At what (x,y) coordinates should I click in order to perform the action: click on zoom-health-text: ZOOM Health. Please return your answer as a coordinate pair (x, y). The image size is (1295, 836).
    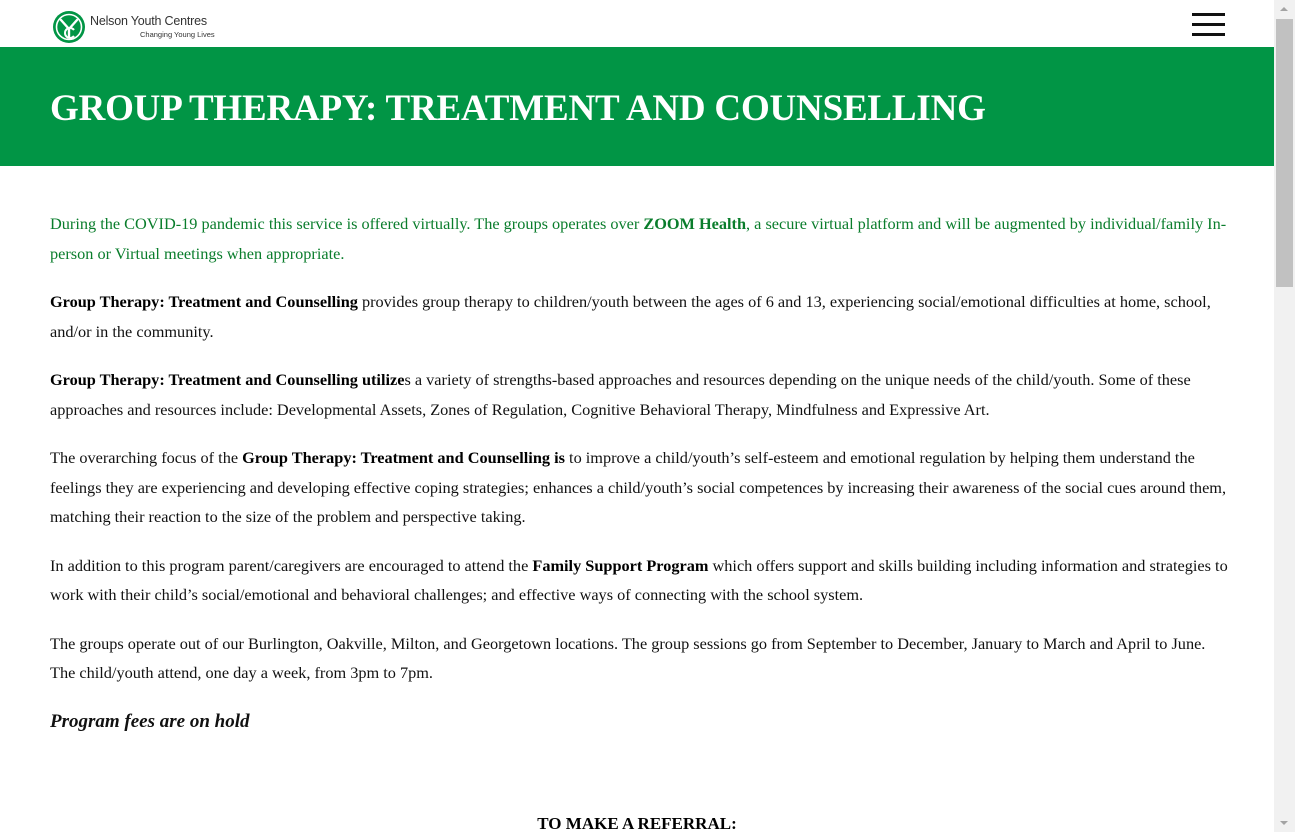
    Looking at the image, I should click on (695, 223).